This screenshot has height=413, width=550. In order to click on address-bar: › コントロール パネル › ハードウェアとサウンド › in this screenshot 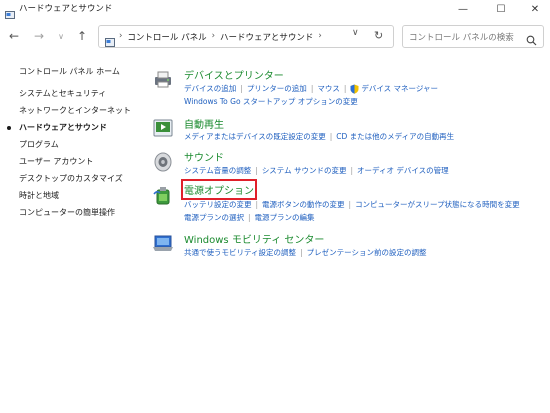, I will do `click(246, 36)`.